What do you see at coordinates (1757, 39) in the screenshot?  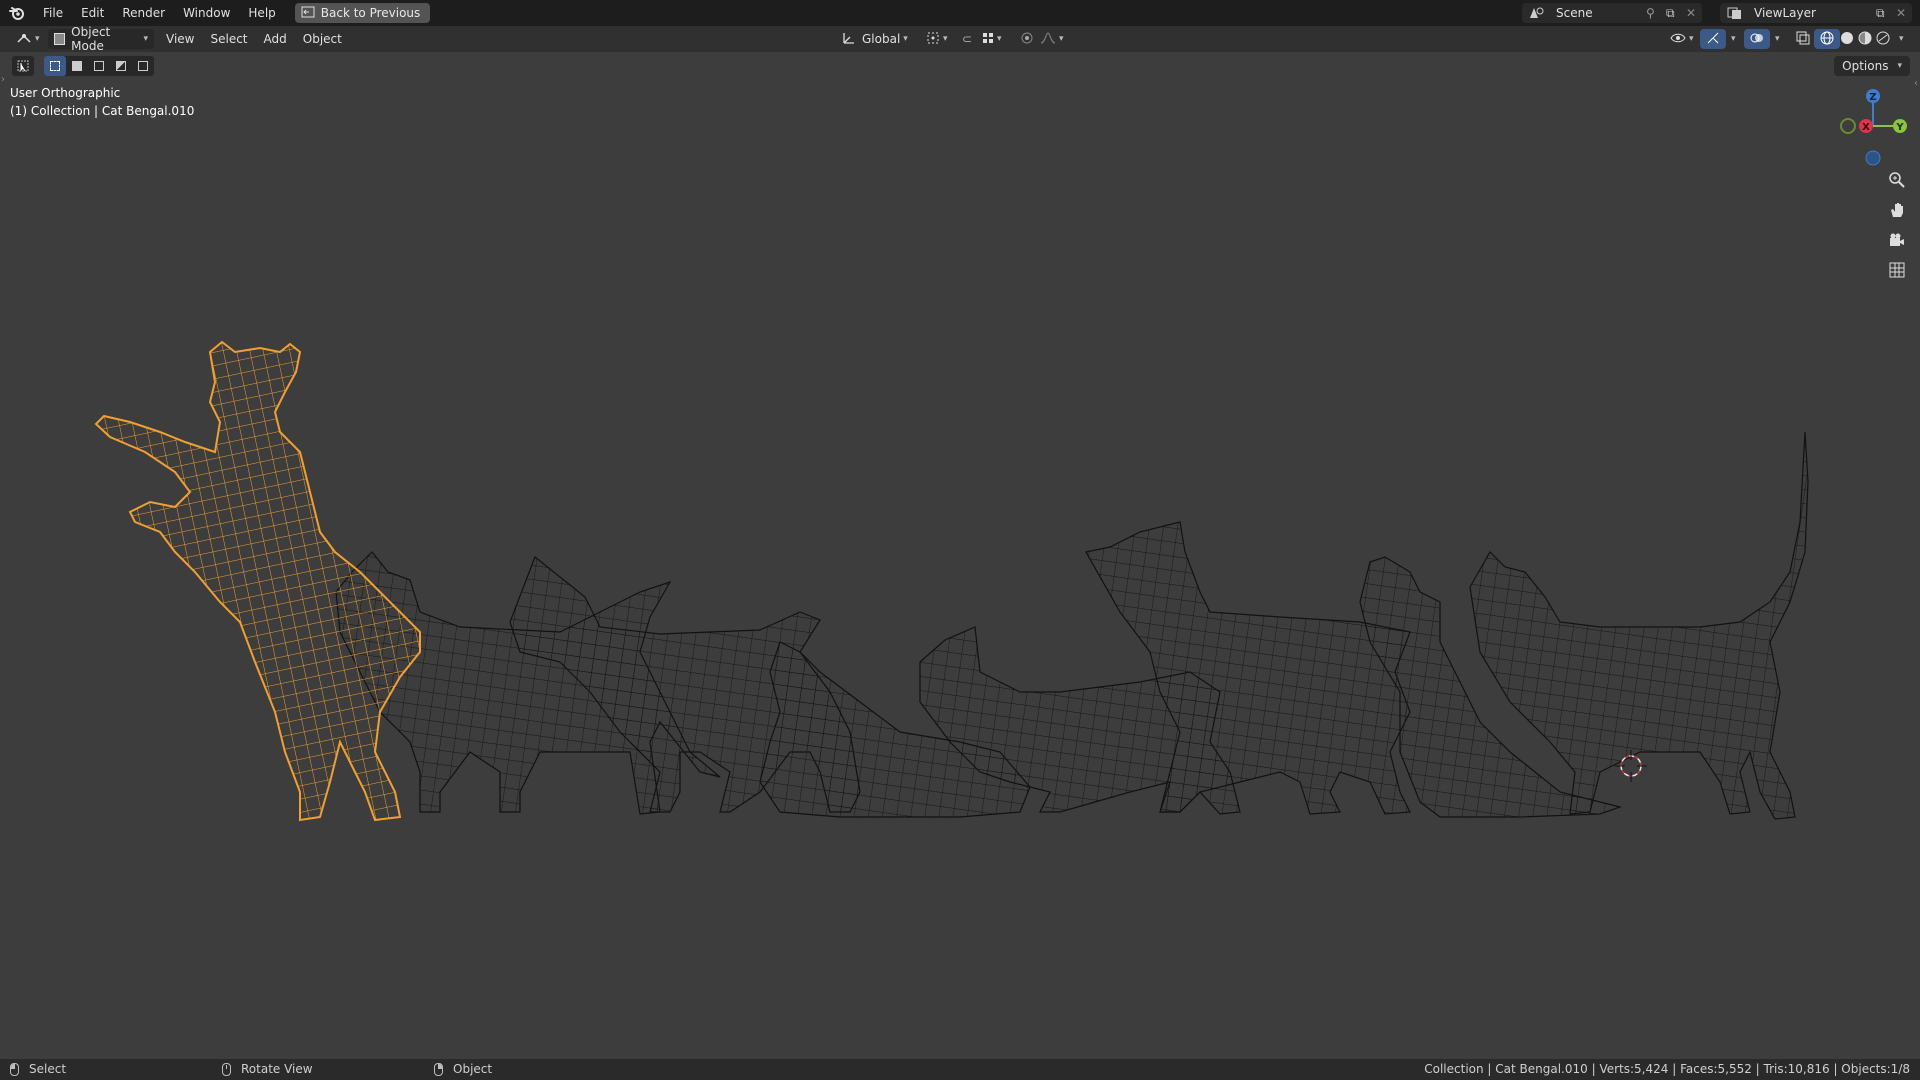 I see `overlays-icon` at bounding box center [1757, 39].